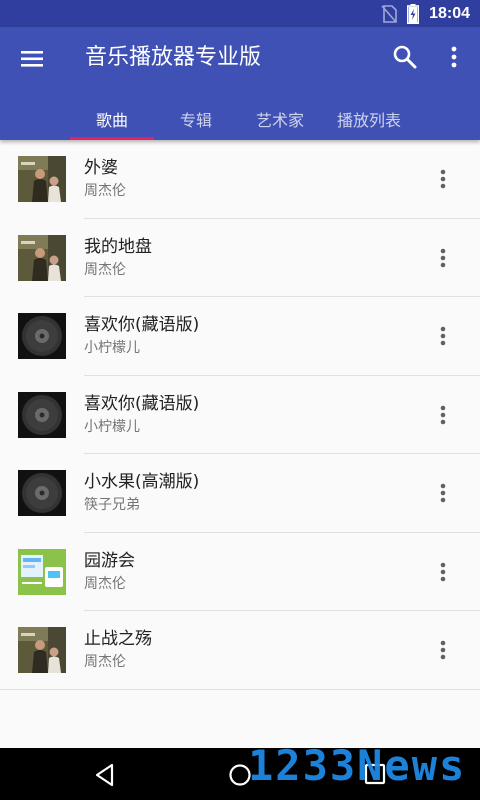  What do you see at coordinates (112, 118) in the screenshot?
I see `tab-songs: 歌曲` at bounding box center [112, 118].